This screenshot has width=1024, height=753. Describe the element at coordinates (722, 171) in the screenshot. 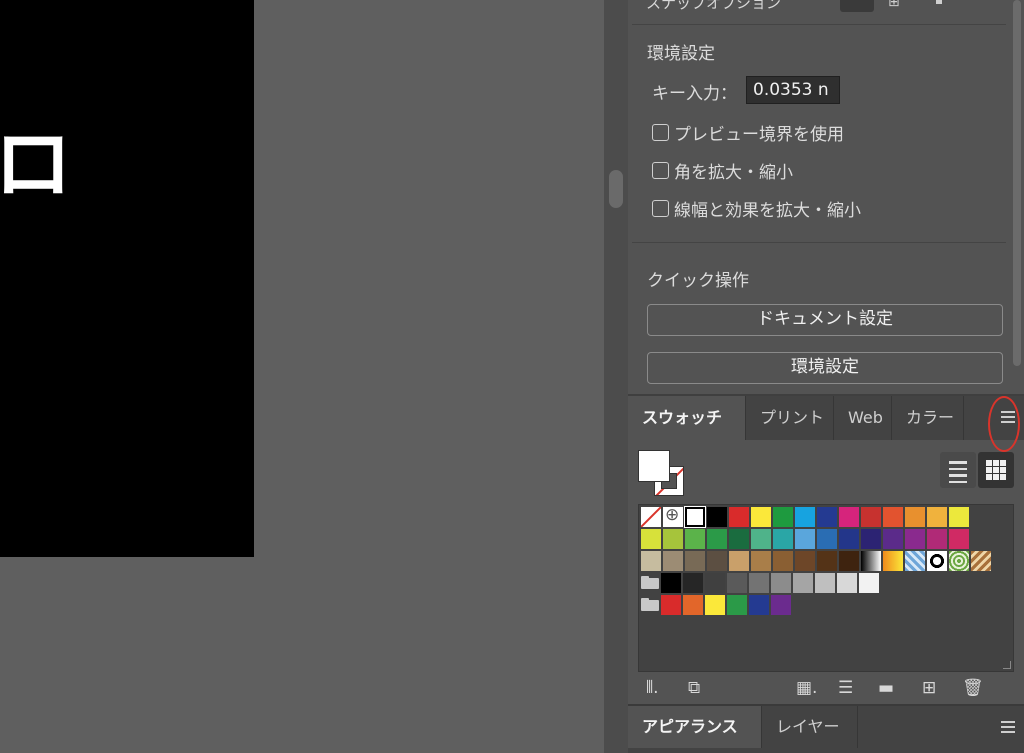

I see `checkbox-scale-corners: 角を拡大・縮小` at that location.